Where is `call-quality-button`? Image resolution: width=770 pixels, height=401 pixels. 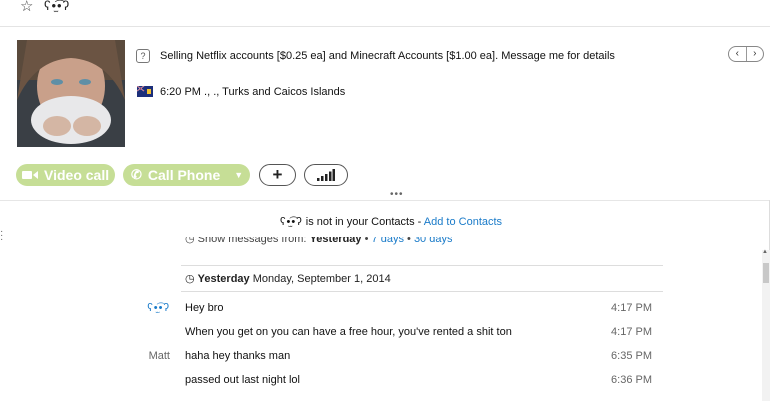 call-quality-button is located at coordinates (326, 175).